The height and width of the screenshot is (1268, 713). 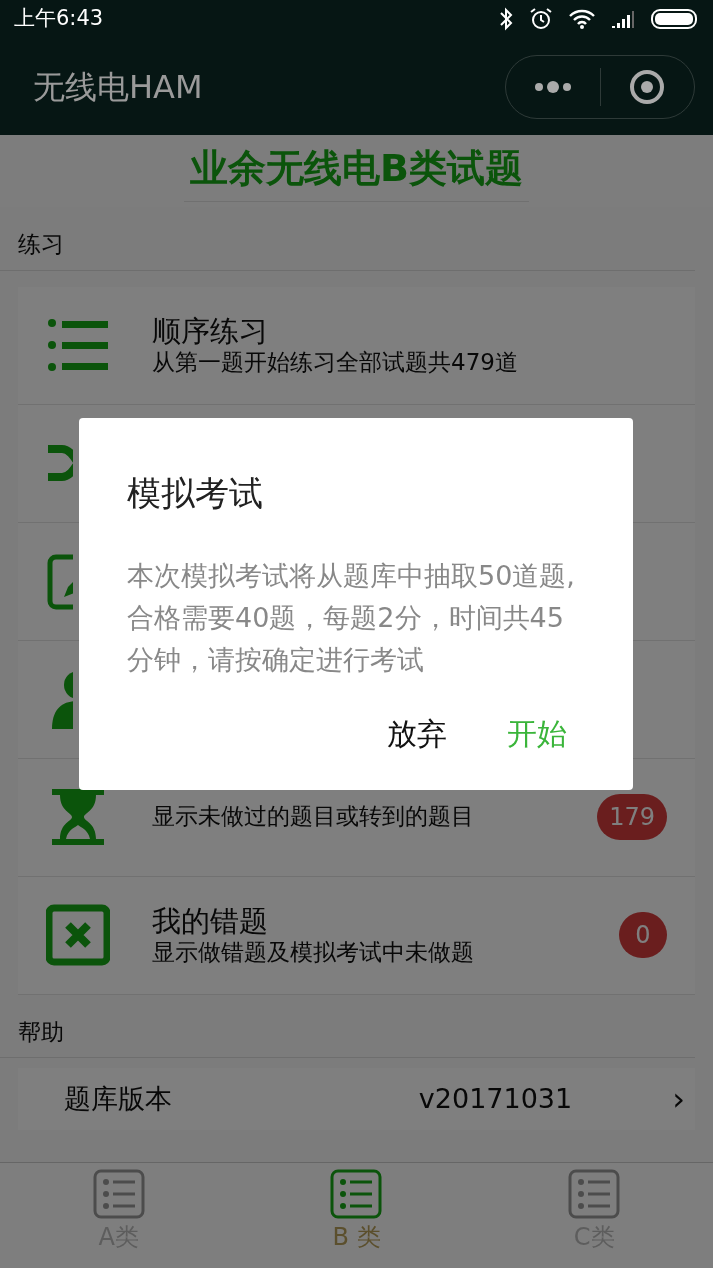 What do you see at coordinates (552, 86) in the screenshot?
I see `more-icon` at bounding box center [552, 86].